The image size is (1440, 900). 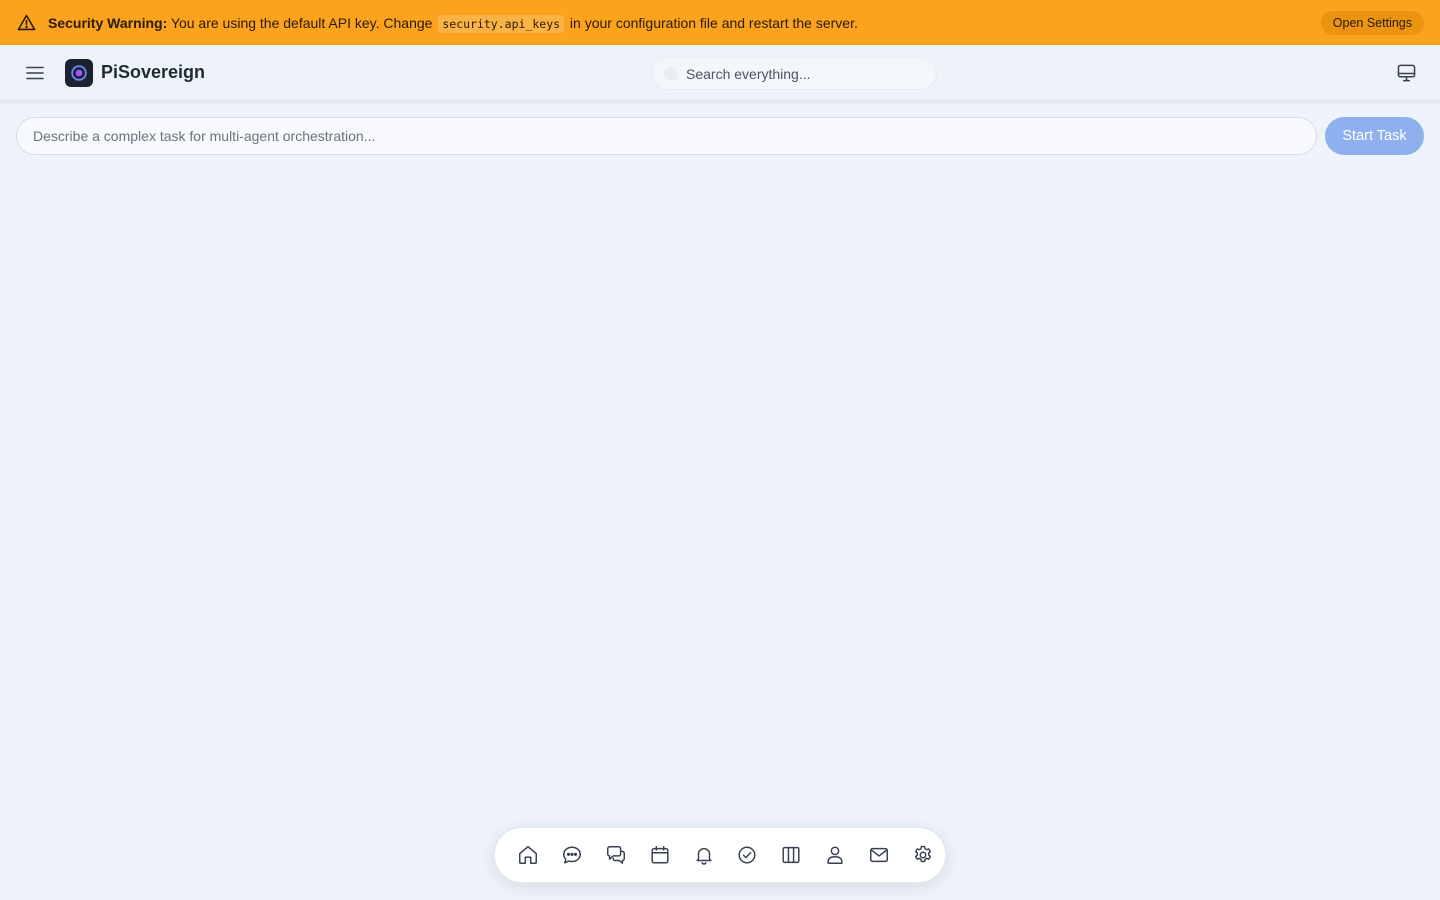 I want to click on conversations-icon, so click(x=615, y=855).